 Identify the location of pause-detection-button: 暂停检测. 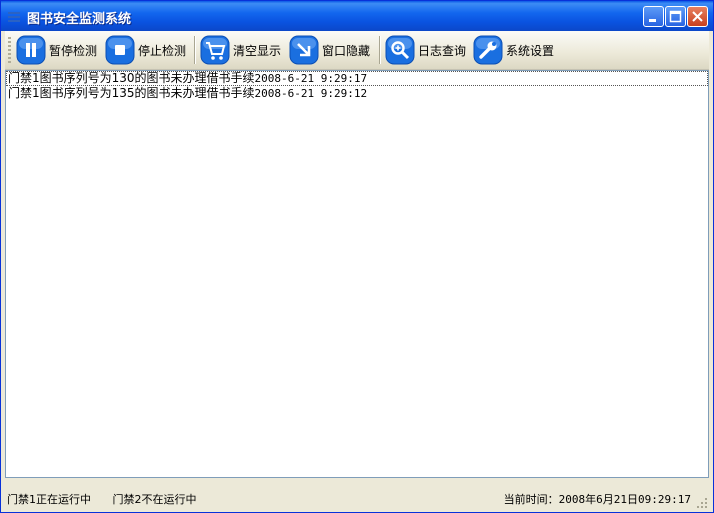
(56, 50).